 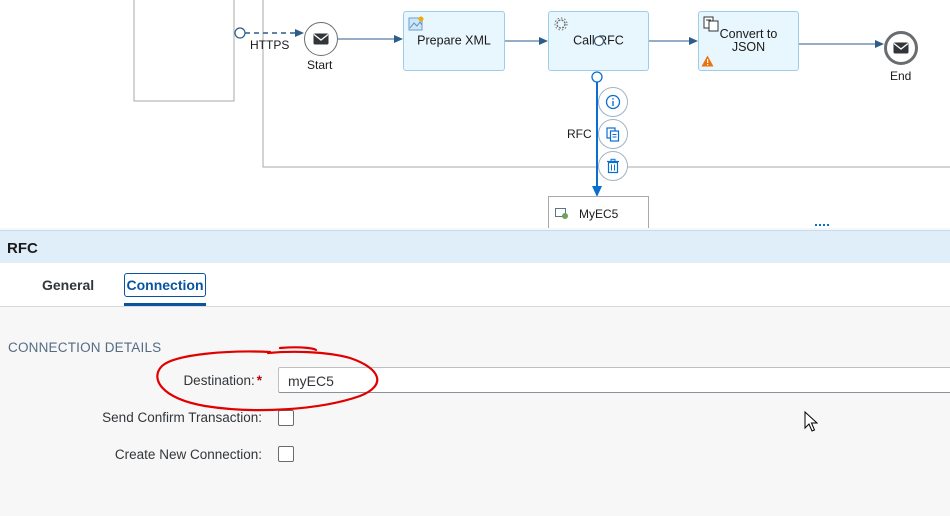 I want to click on start-event, so click(x=321, y=39).